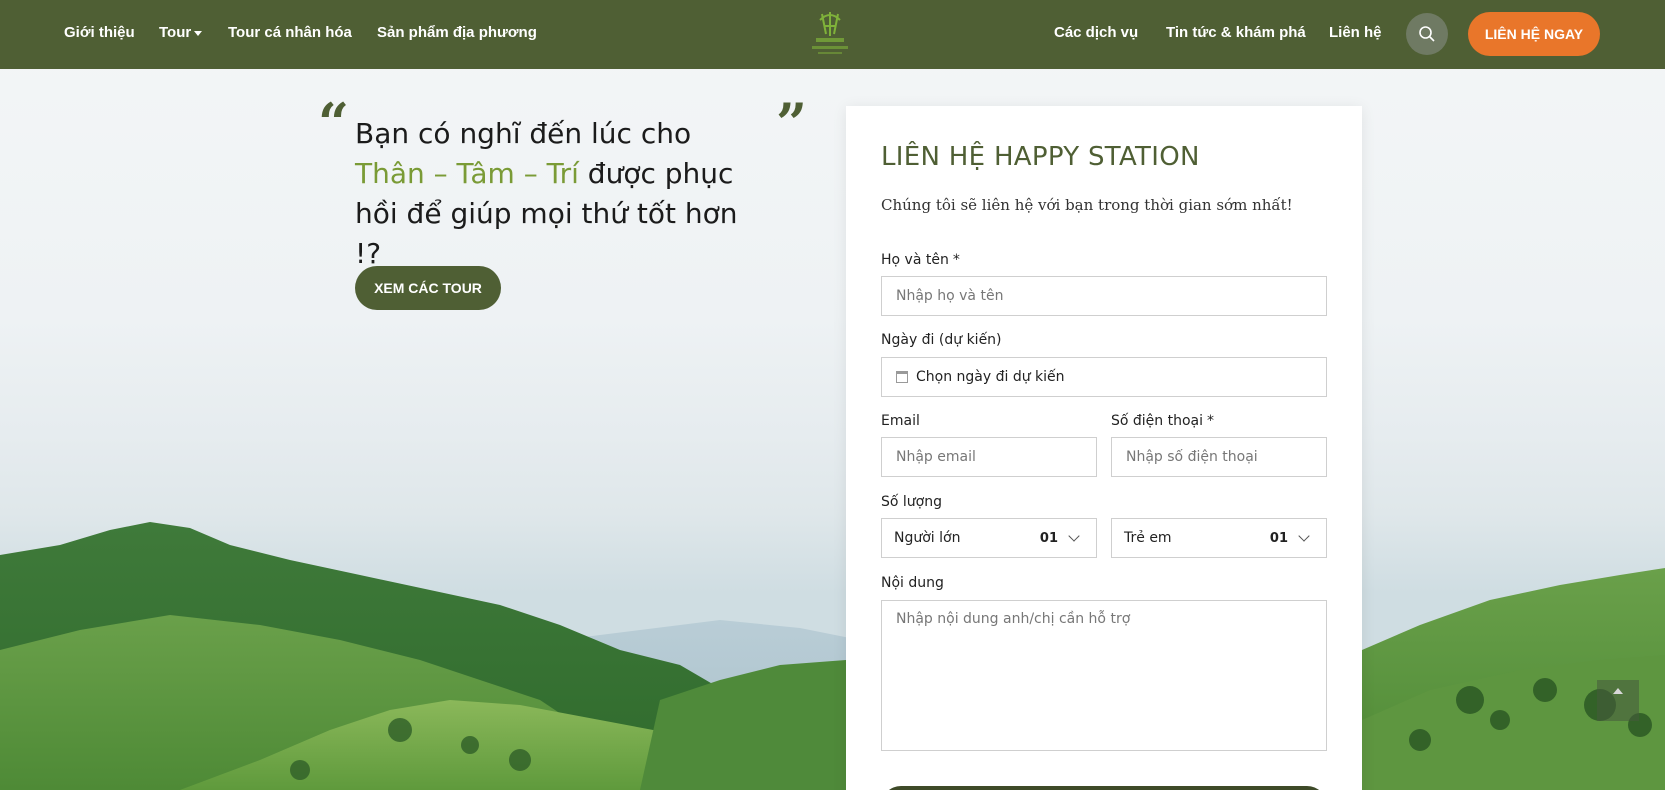  I want to click on phone-label: Số điện thoại *, so click(1162, 421).